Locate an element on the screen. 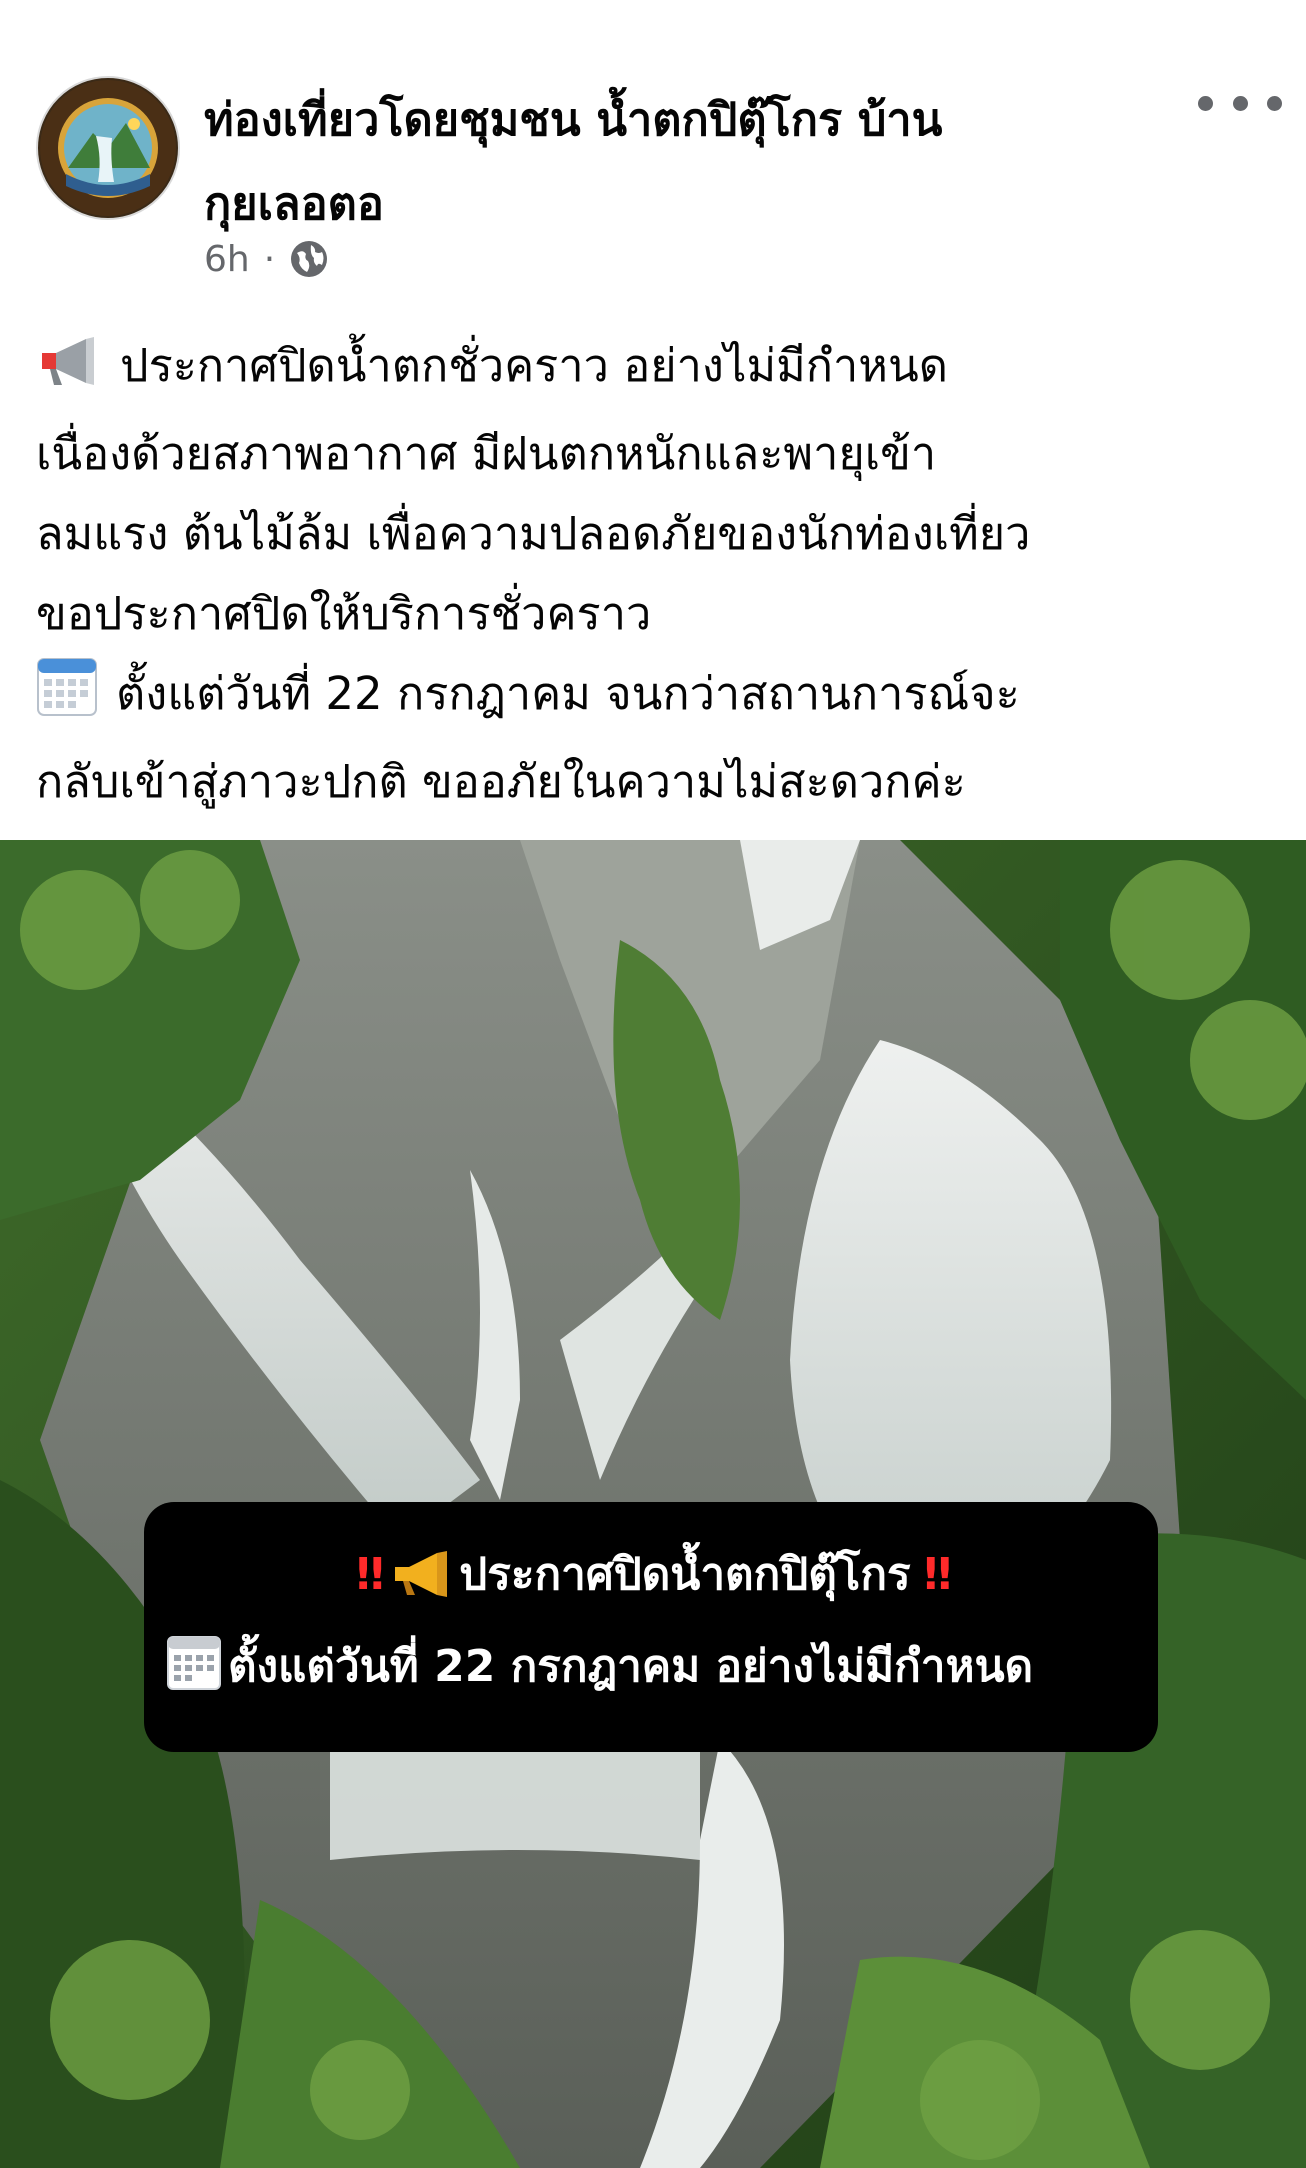 This screenshot has height=2168, width=1306. more-options-button is located at coordinates (1240, 103).